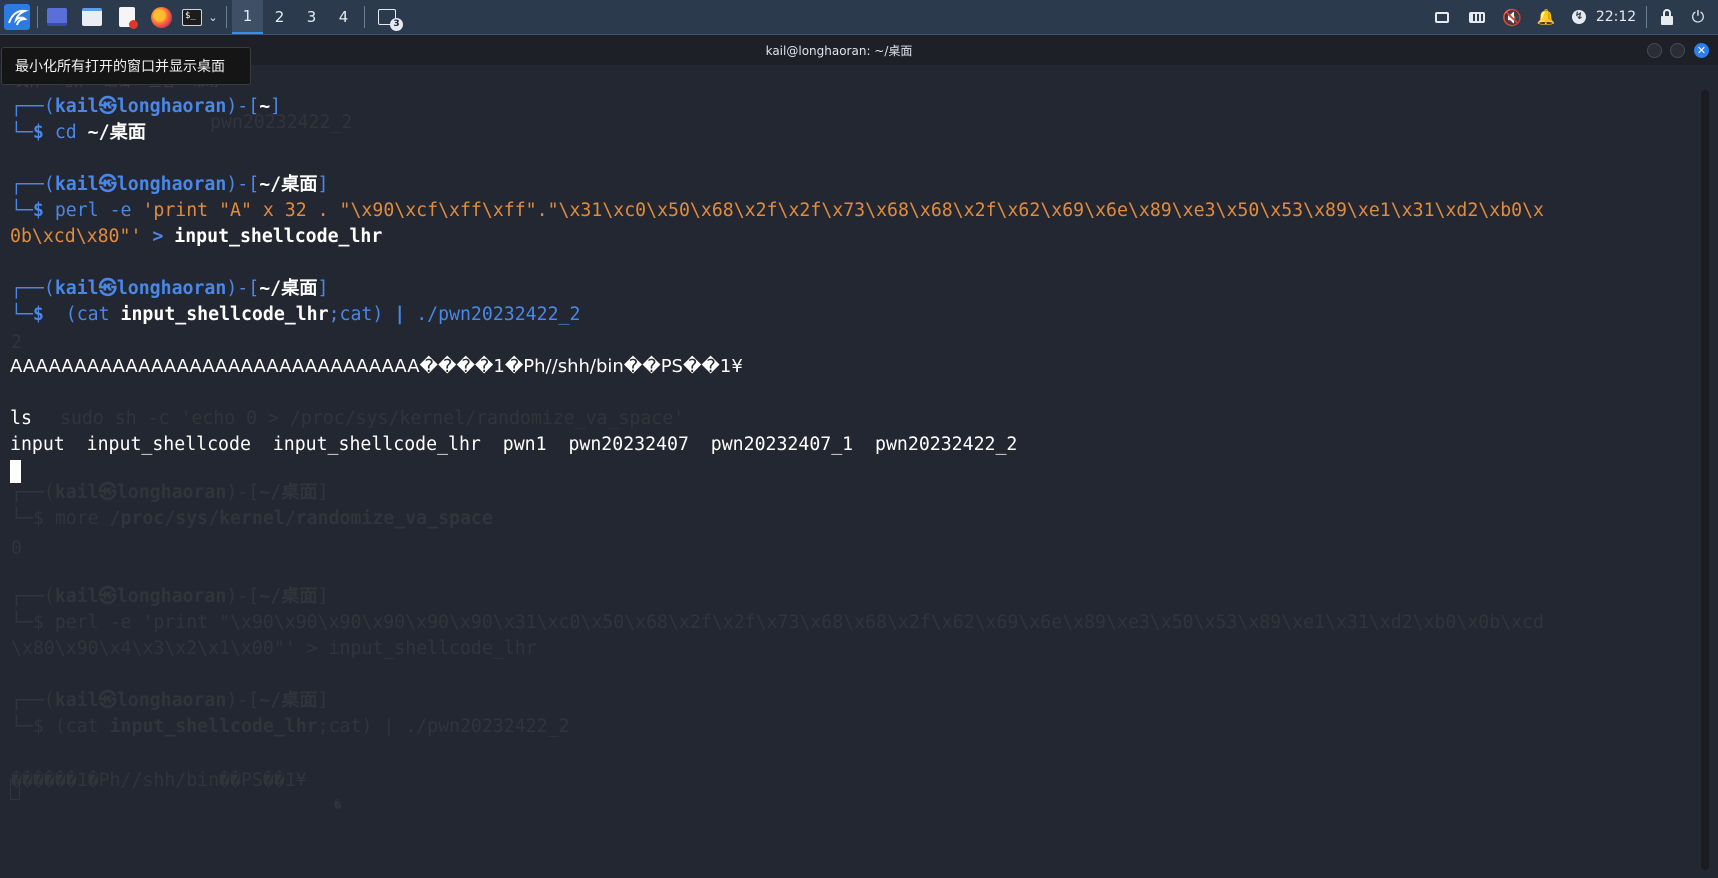  What do you see at coordinates (338, 805) in the screenshot?
I see `ghost-line: �` at bounding box center [338, 805].